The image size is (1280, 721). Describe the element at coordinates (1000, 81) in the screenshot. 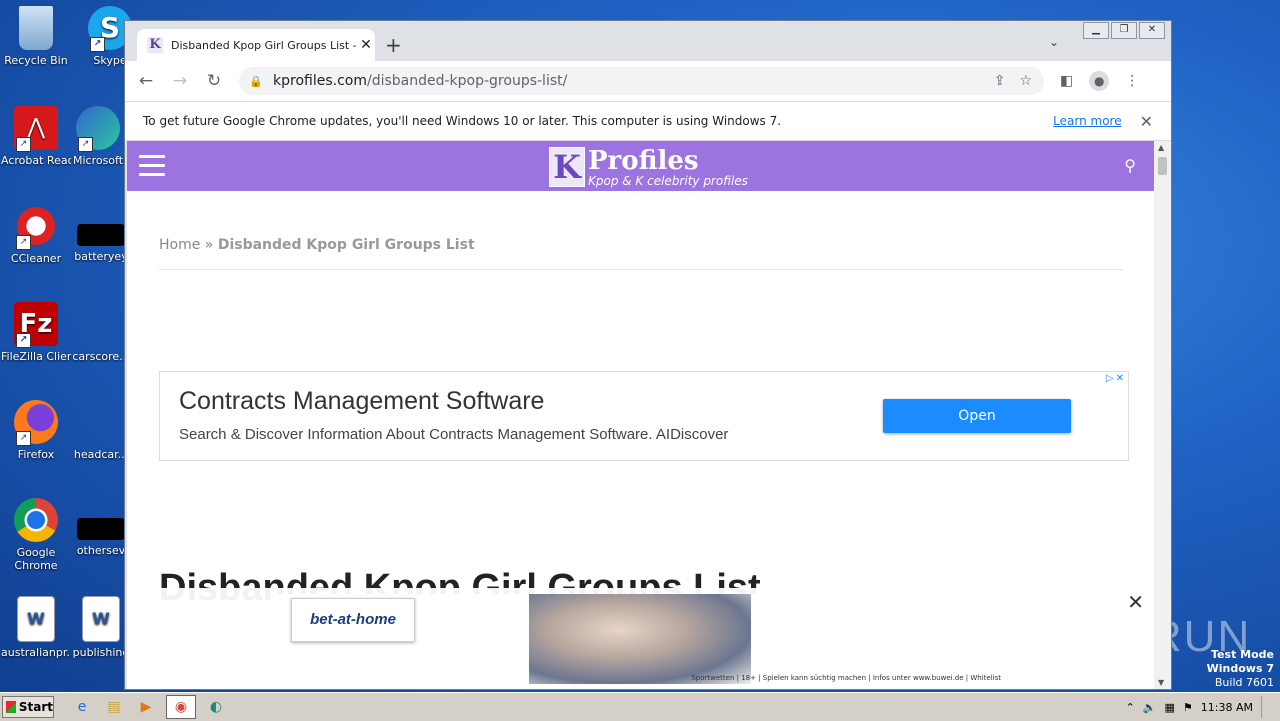

I see `share-icon: ⇪` at that location.